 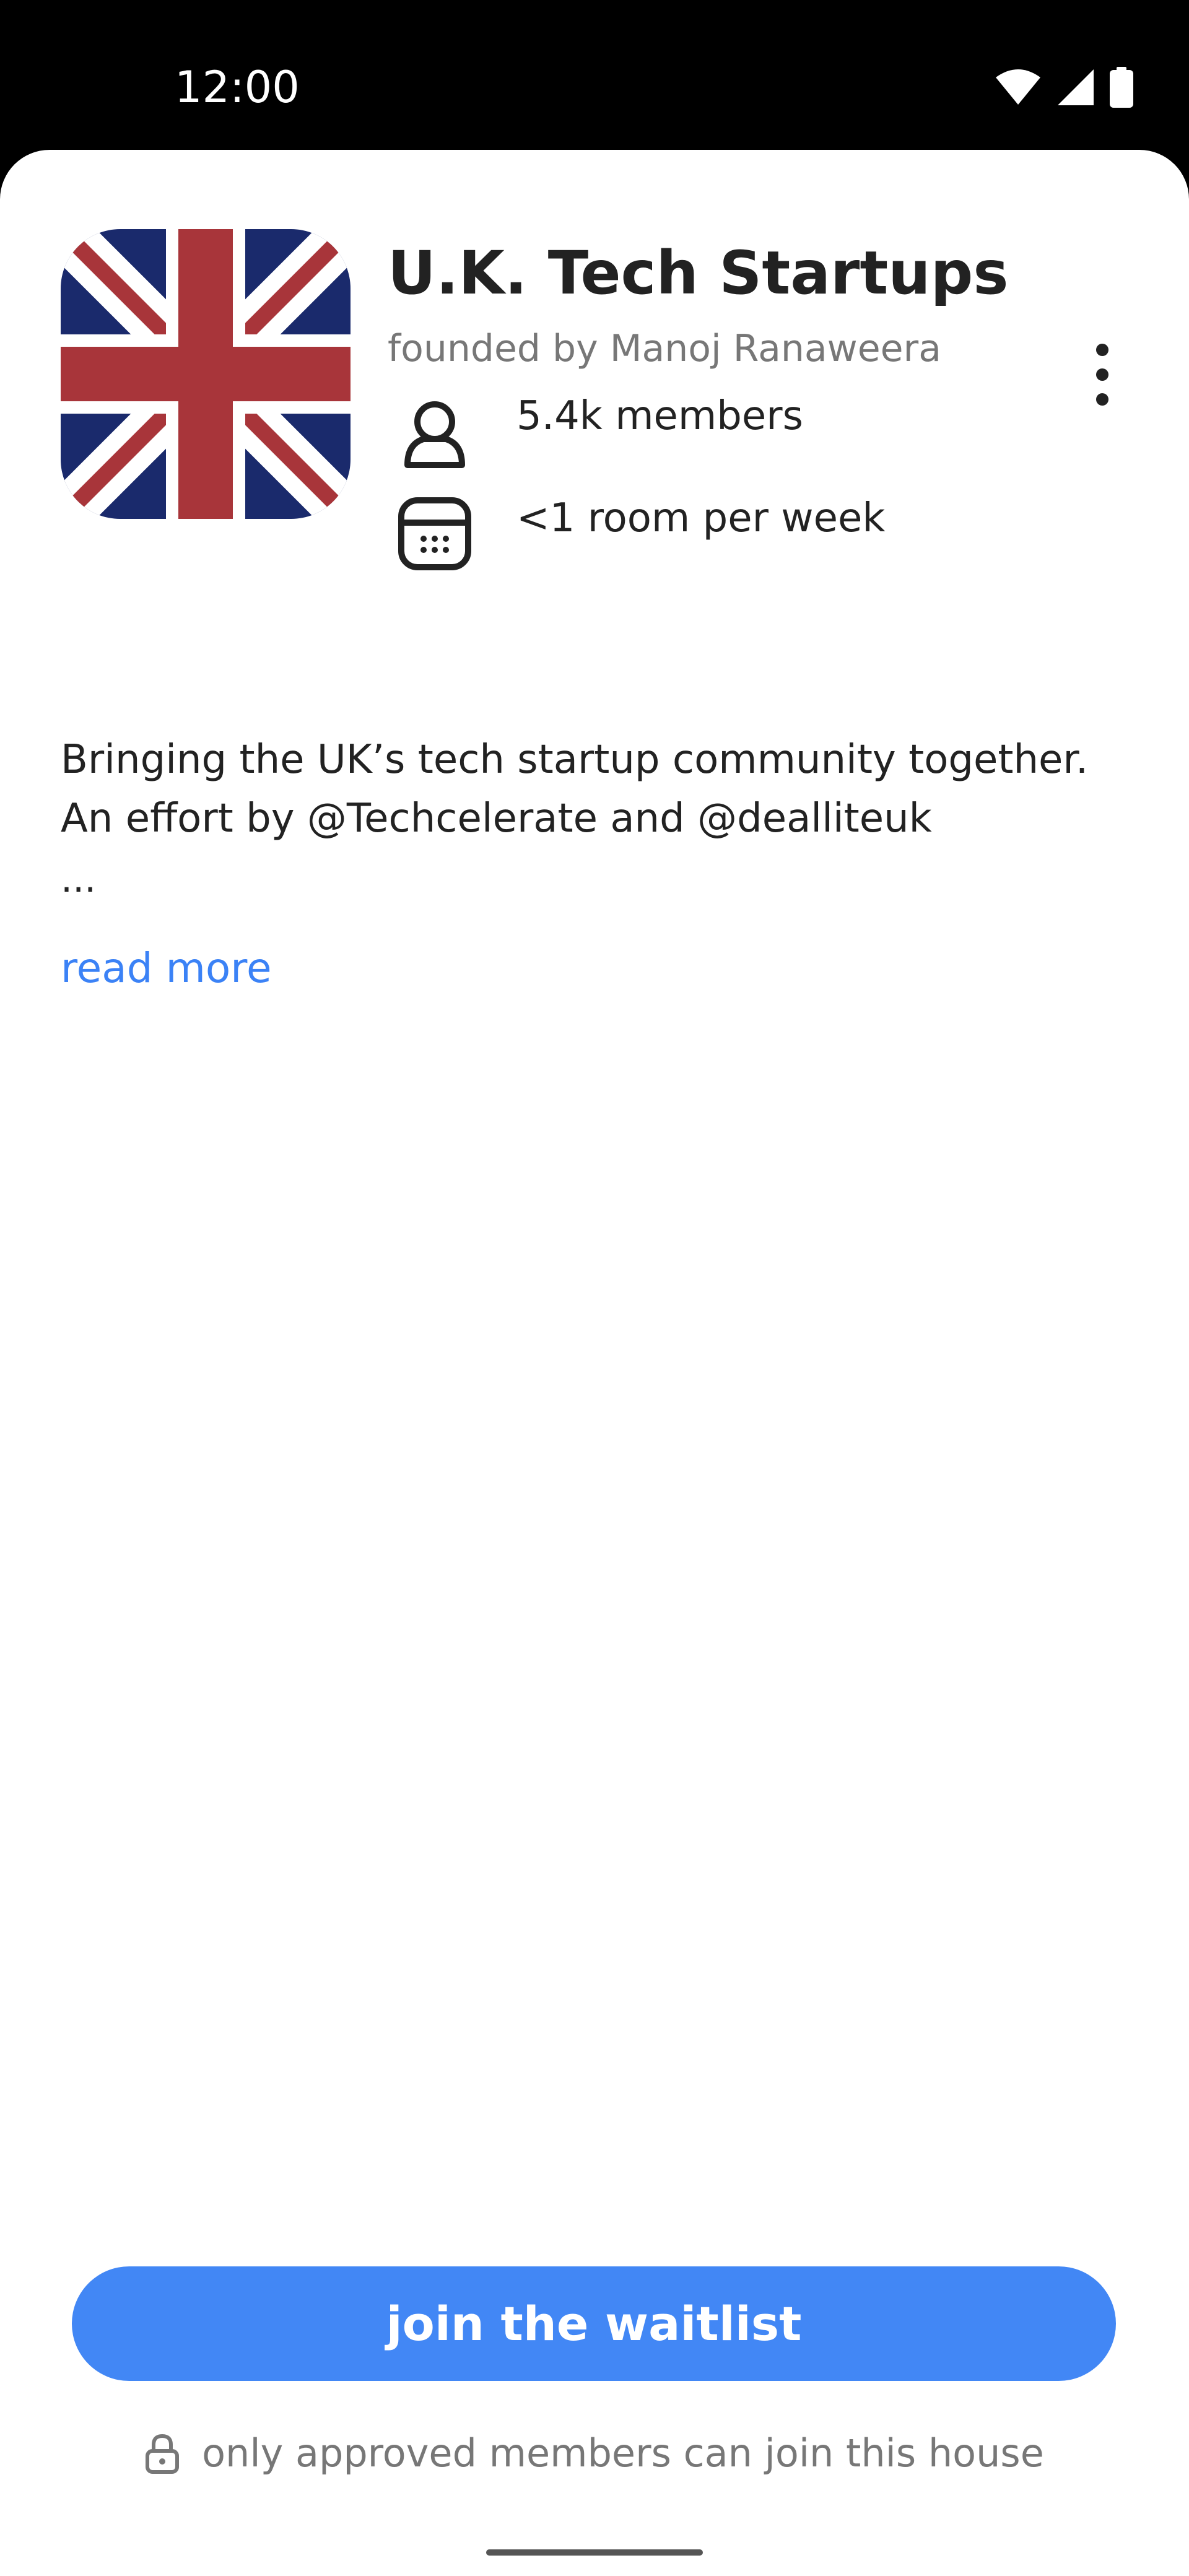 I want to click on status-time: 12:00, so click(x=237, y=87).